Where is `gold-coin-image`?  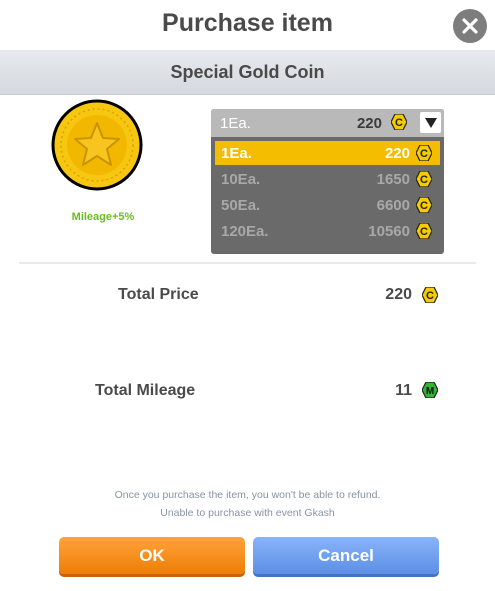 gold-coin-image is located at coordinates (97, 145).